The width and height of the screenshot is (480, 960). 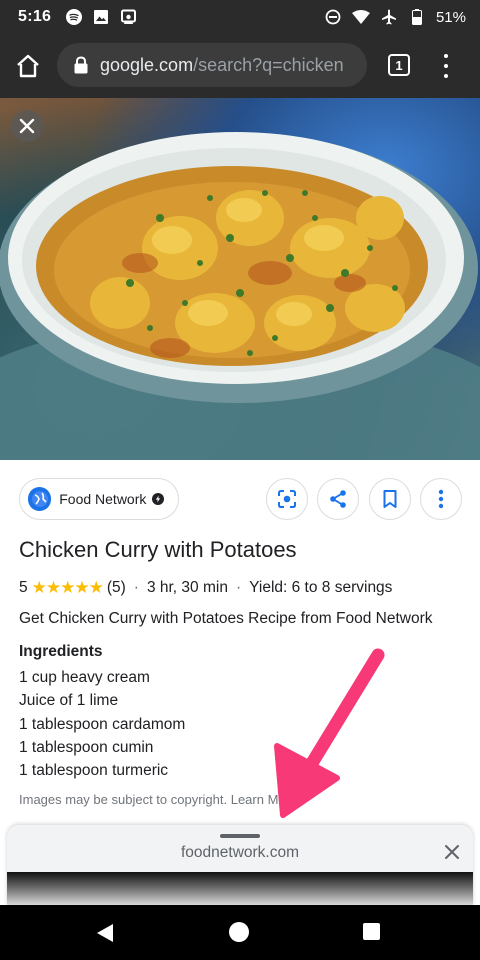 What do you see at coordinates (116, 587) in the screenshot?
I see `review-count: (5)` at bounding box center [116, 587].